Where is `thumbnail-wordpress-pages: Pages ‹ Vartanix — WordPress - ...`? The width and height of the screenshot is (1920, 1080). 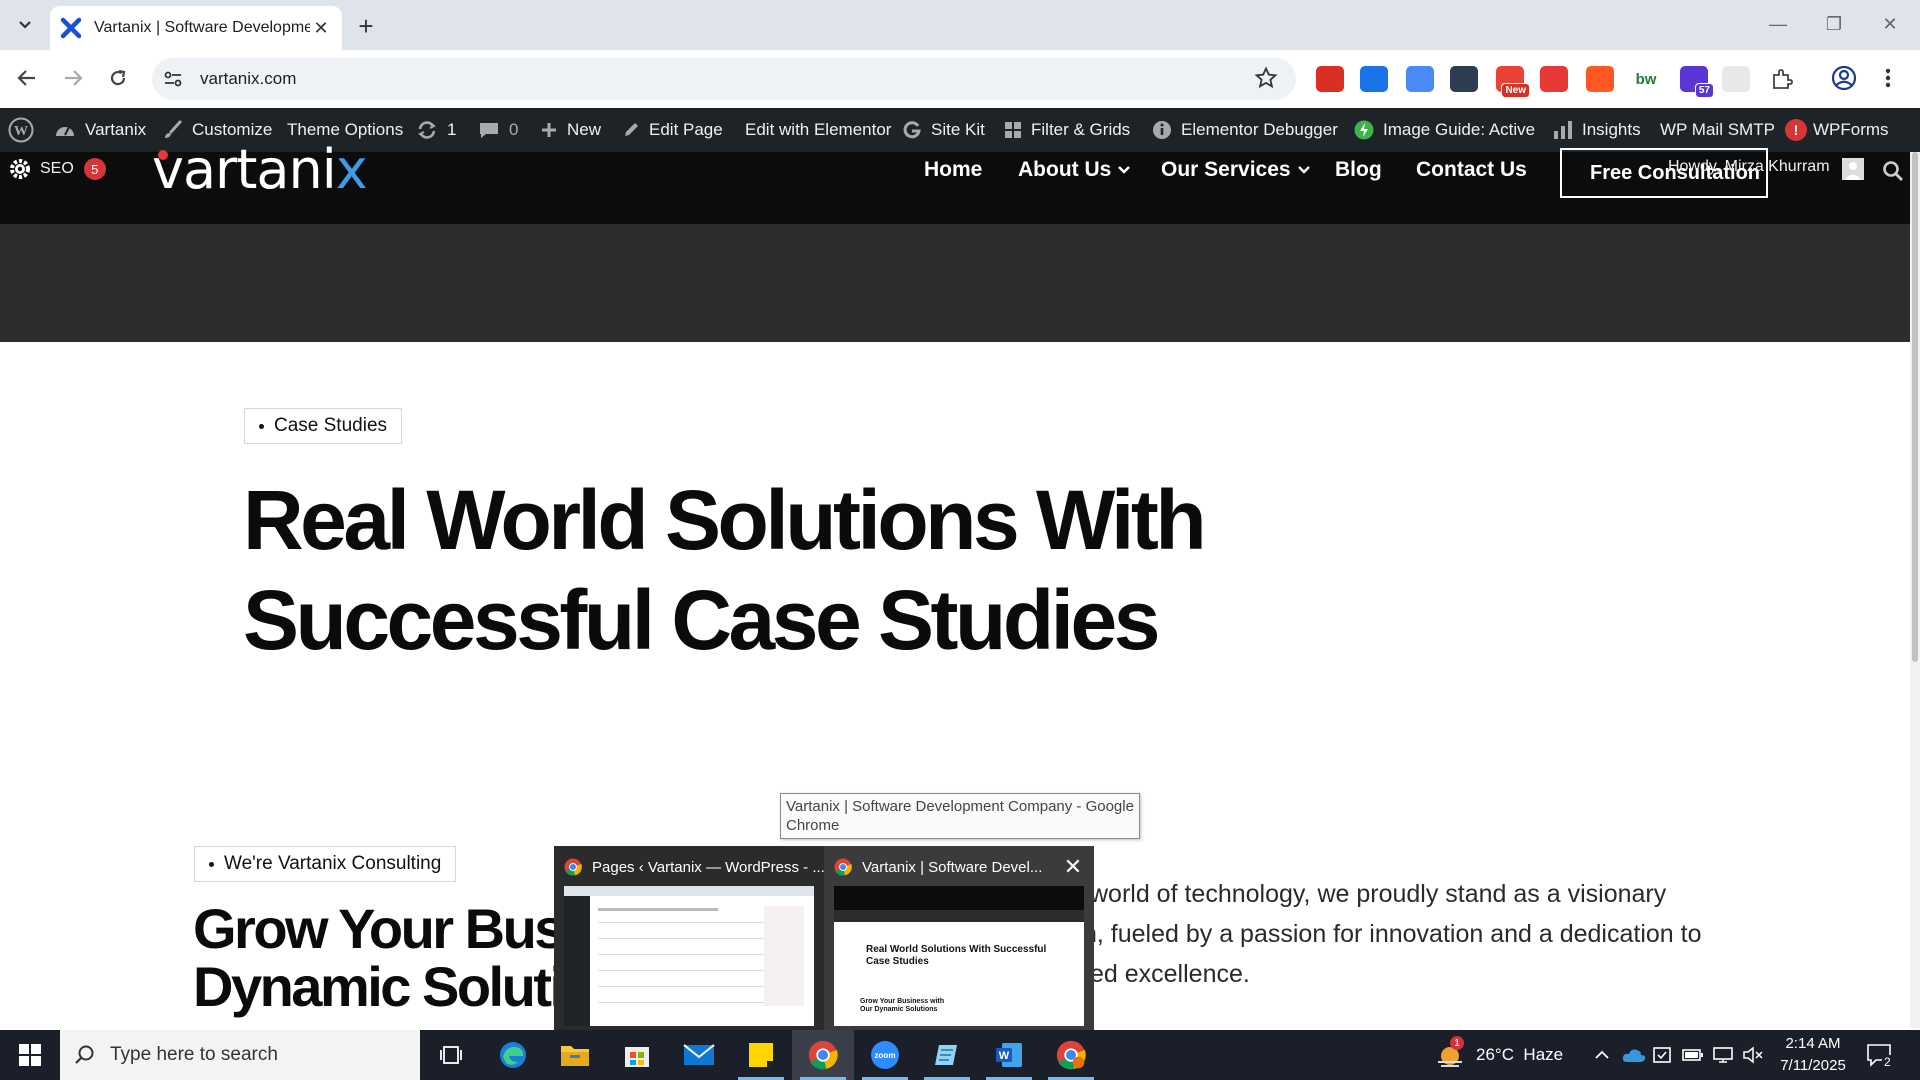
thumbnail-wordpress-pages: Pages ‹ Vartanix — WordPress - ... is located at coordinates (689, 938).